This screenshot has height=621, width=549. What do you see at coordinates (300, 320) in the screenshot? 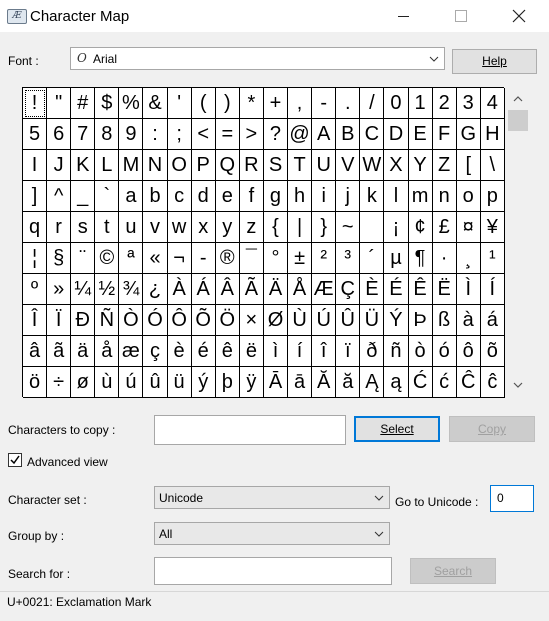
I see `character-cell: Ù` at bounding box center [300, 320].